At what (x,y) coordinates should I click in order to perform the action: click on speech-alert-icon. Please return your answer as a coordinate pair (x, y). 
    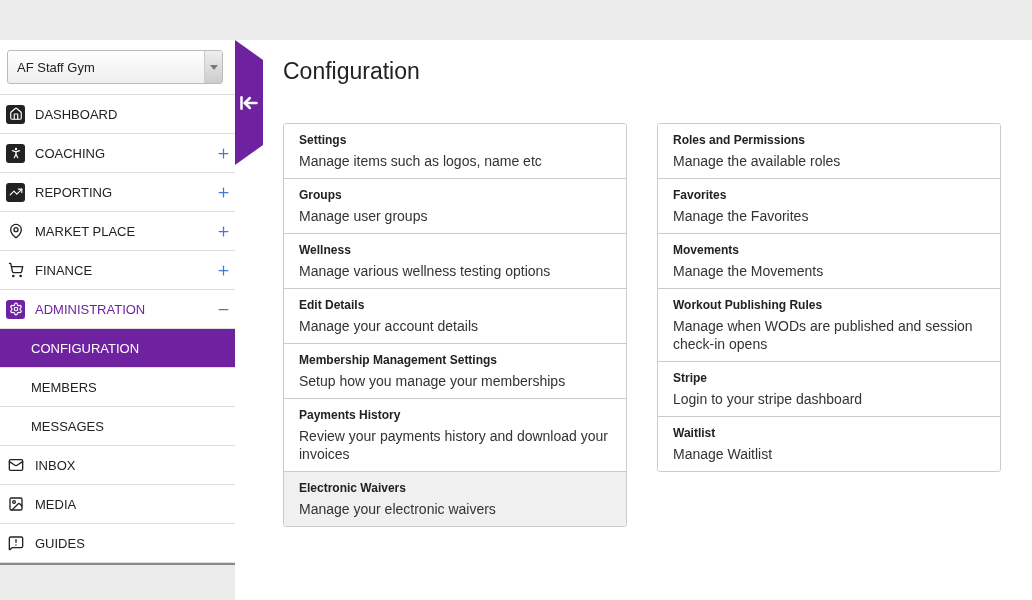
    Looking at the image, I should click on (15, 543).